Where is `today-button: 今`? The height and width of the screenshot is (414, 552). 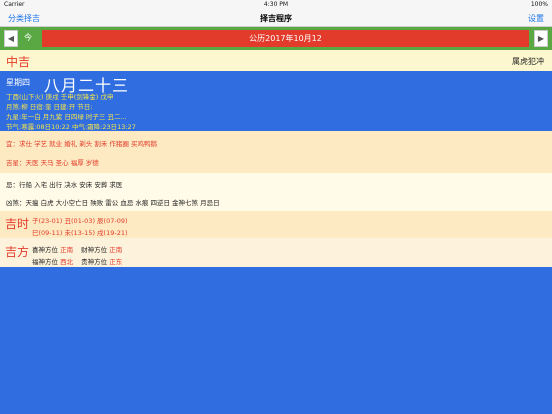 today-button: 今 is located at coordinates (28, 37).